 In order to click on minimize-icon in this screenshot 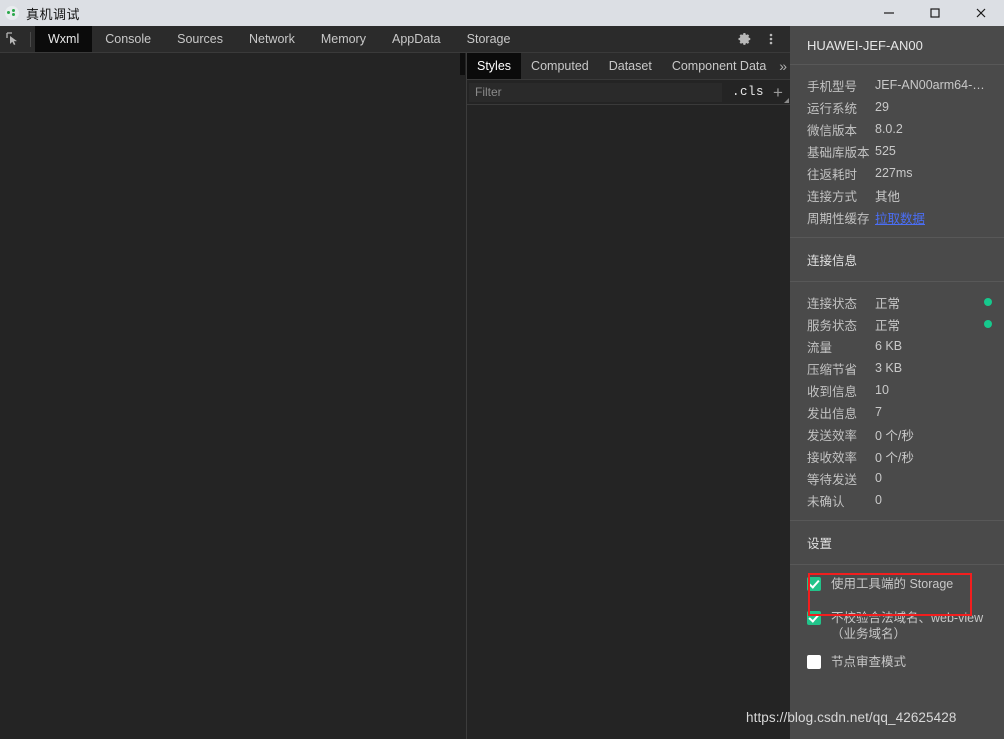, I will do `click(889, 13)`.